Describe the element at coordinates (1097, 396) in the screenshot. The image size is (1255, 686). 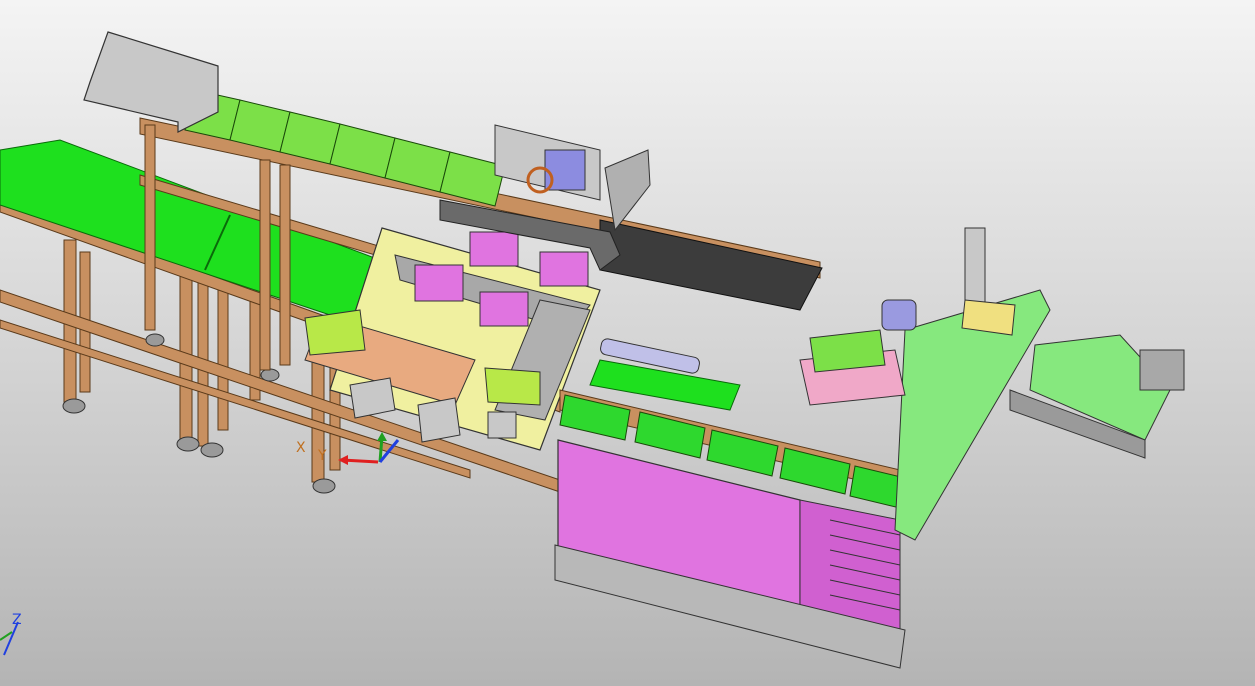
I see `right-outfeed-conveyor` at that location.